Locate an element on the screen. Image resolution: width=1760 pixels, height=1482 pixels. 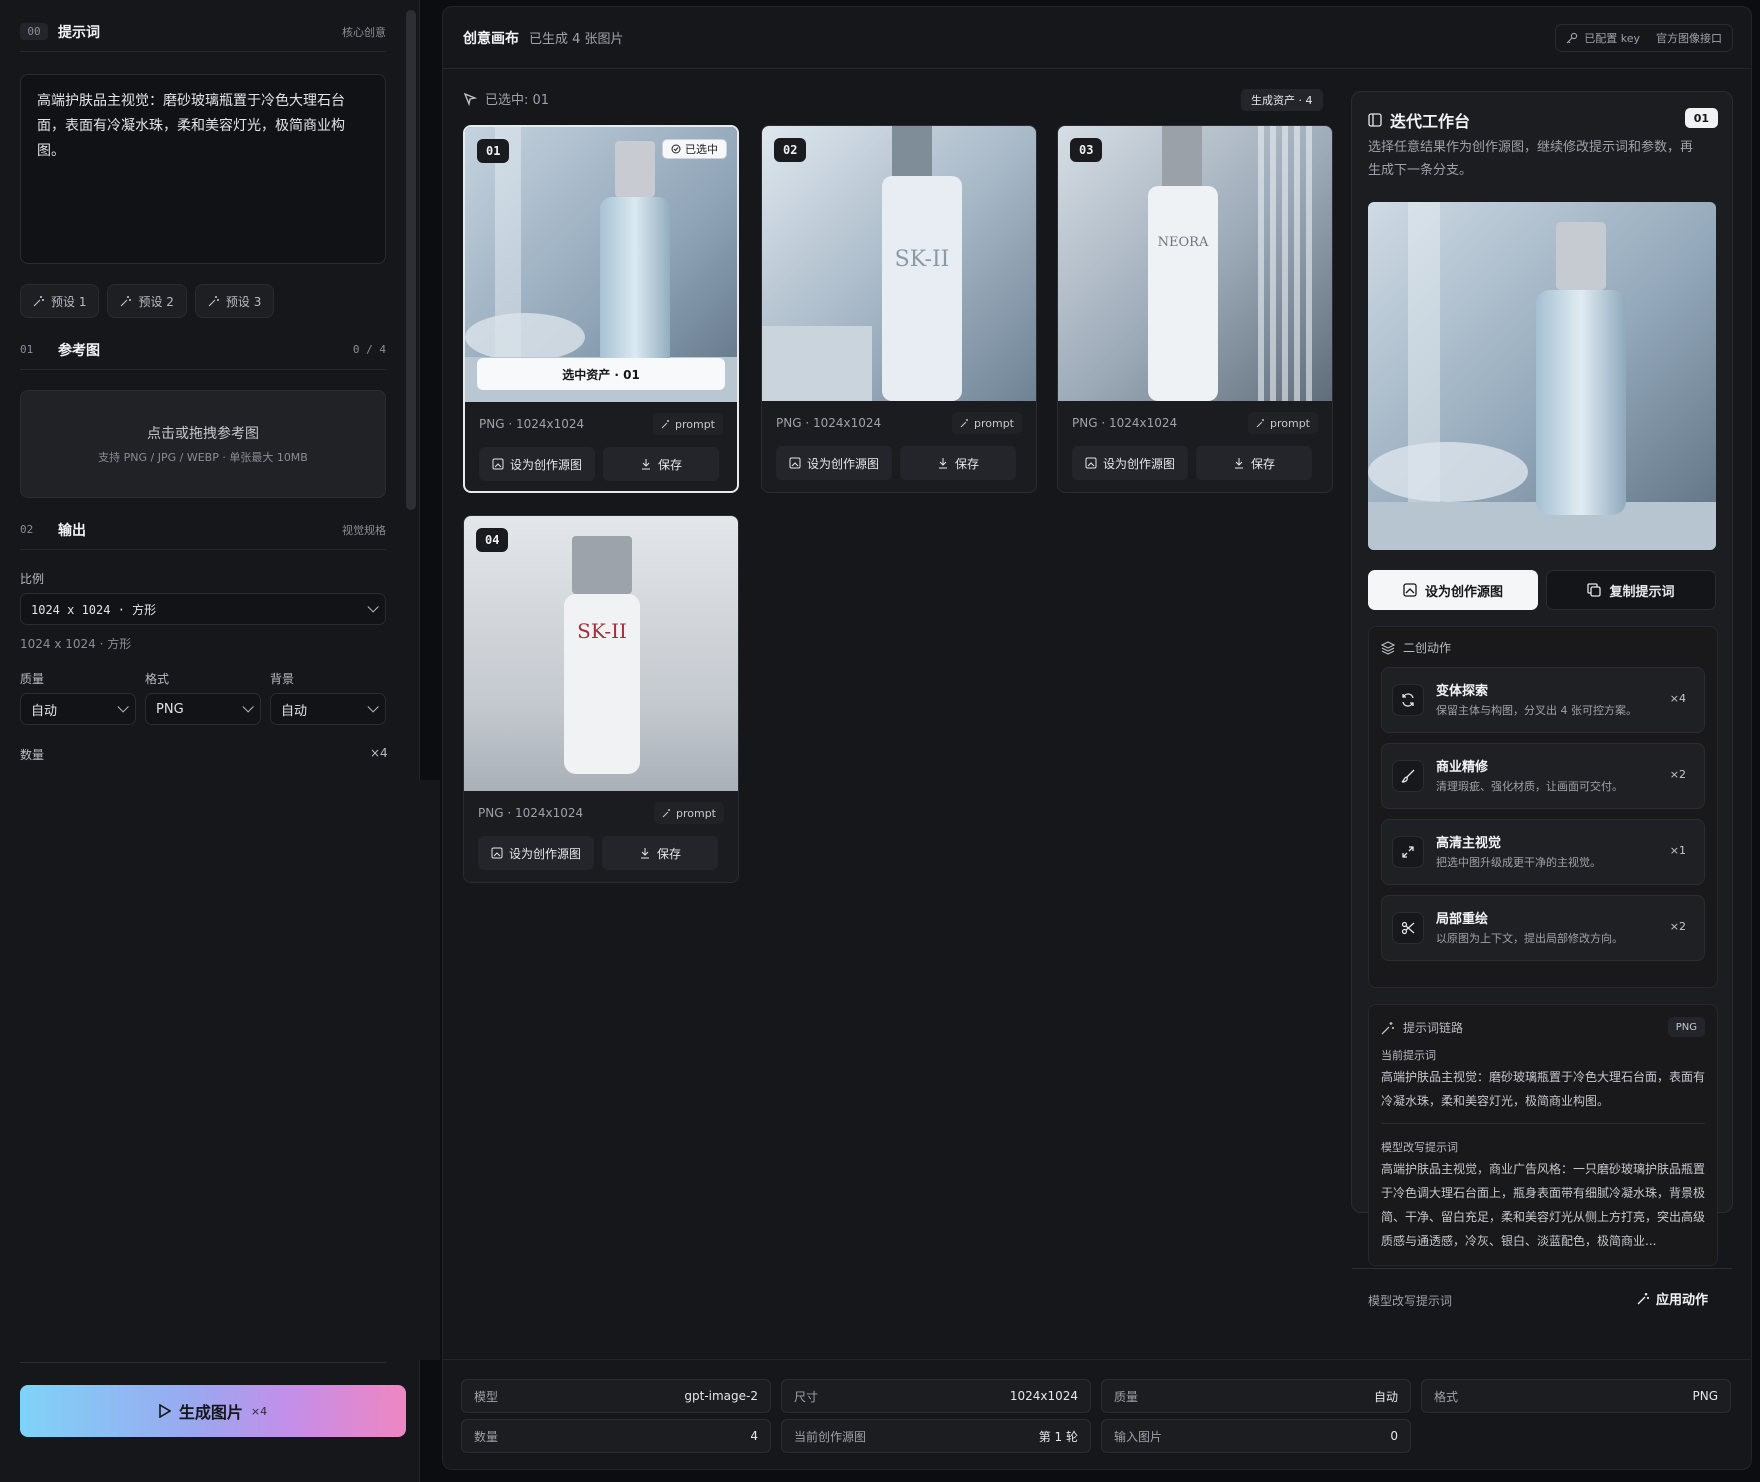
format-select: PNG is located at coordinates (203, 709).